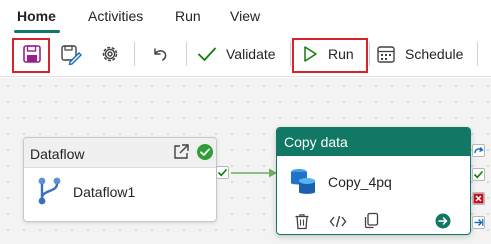  Describe the element at coordinates (316, 142) in the screenshot. I see `copy-data-card-title: Copy data` at that location.